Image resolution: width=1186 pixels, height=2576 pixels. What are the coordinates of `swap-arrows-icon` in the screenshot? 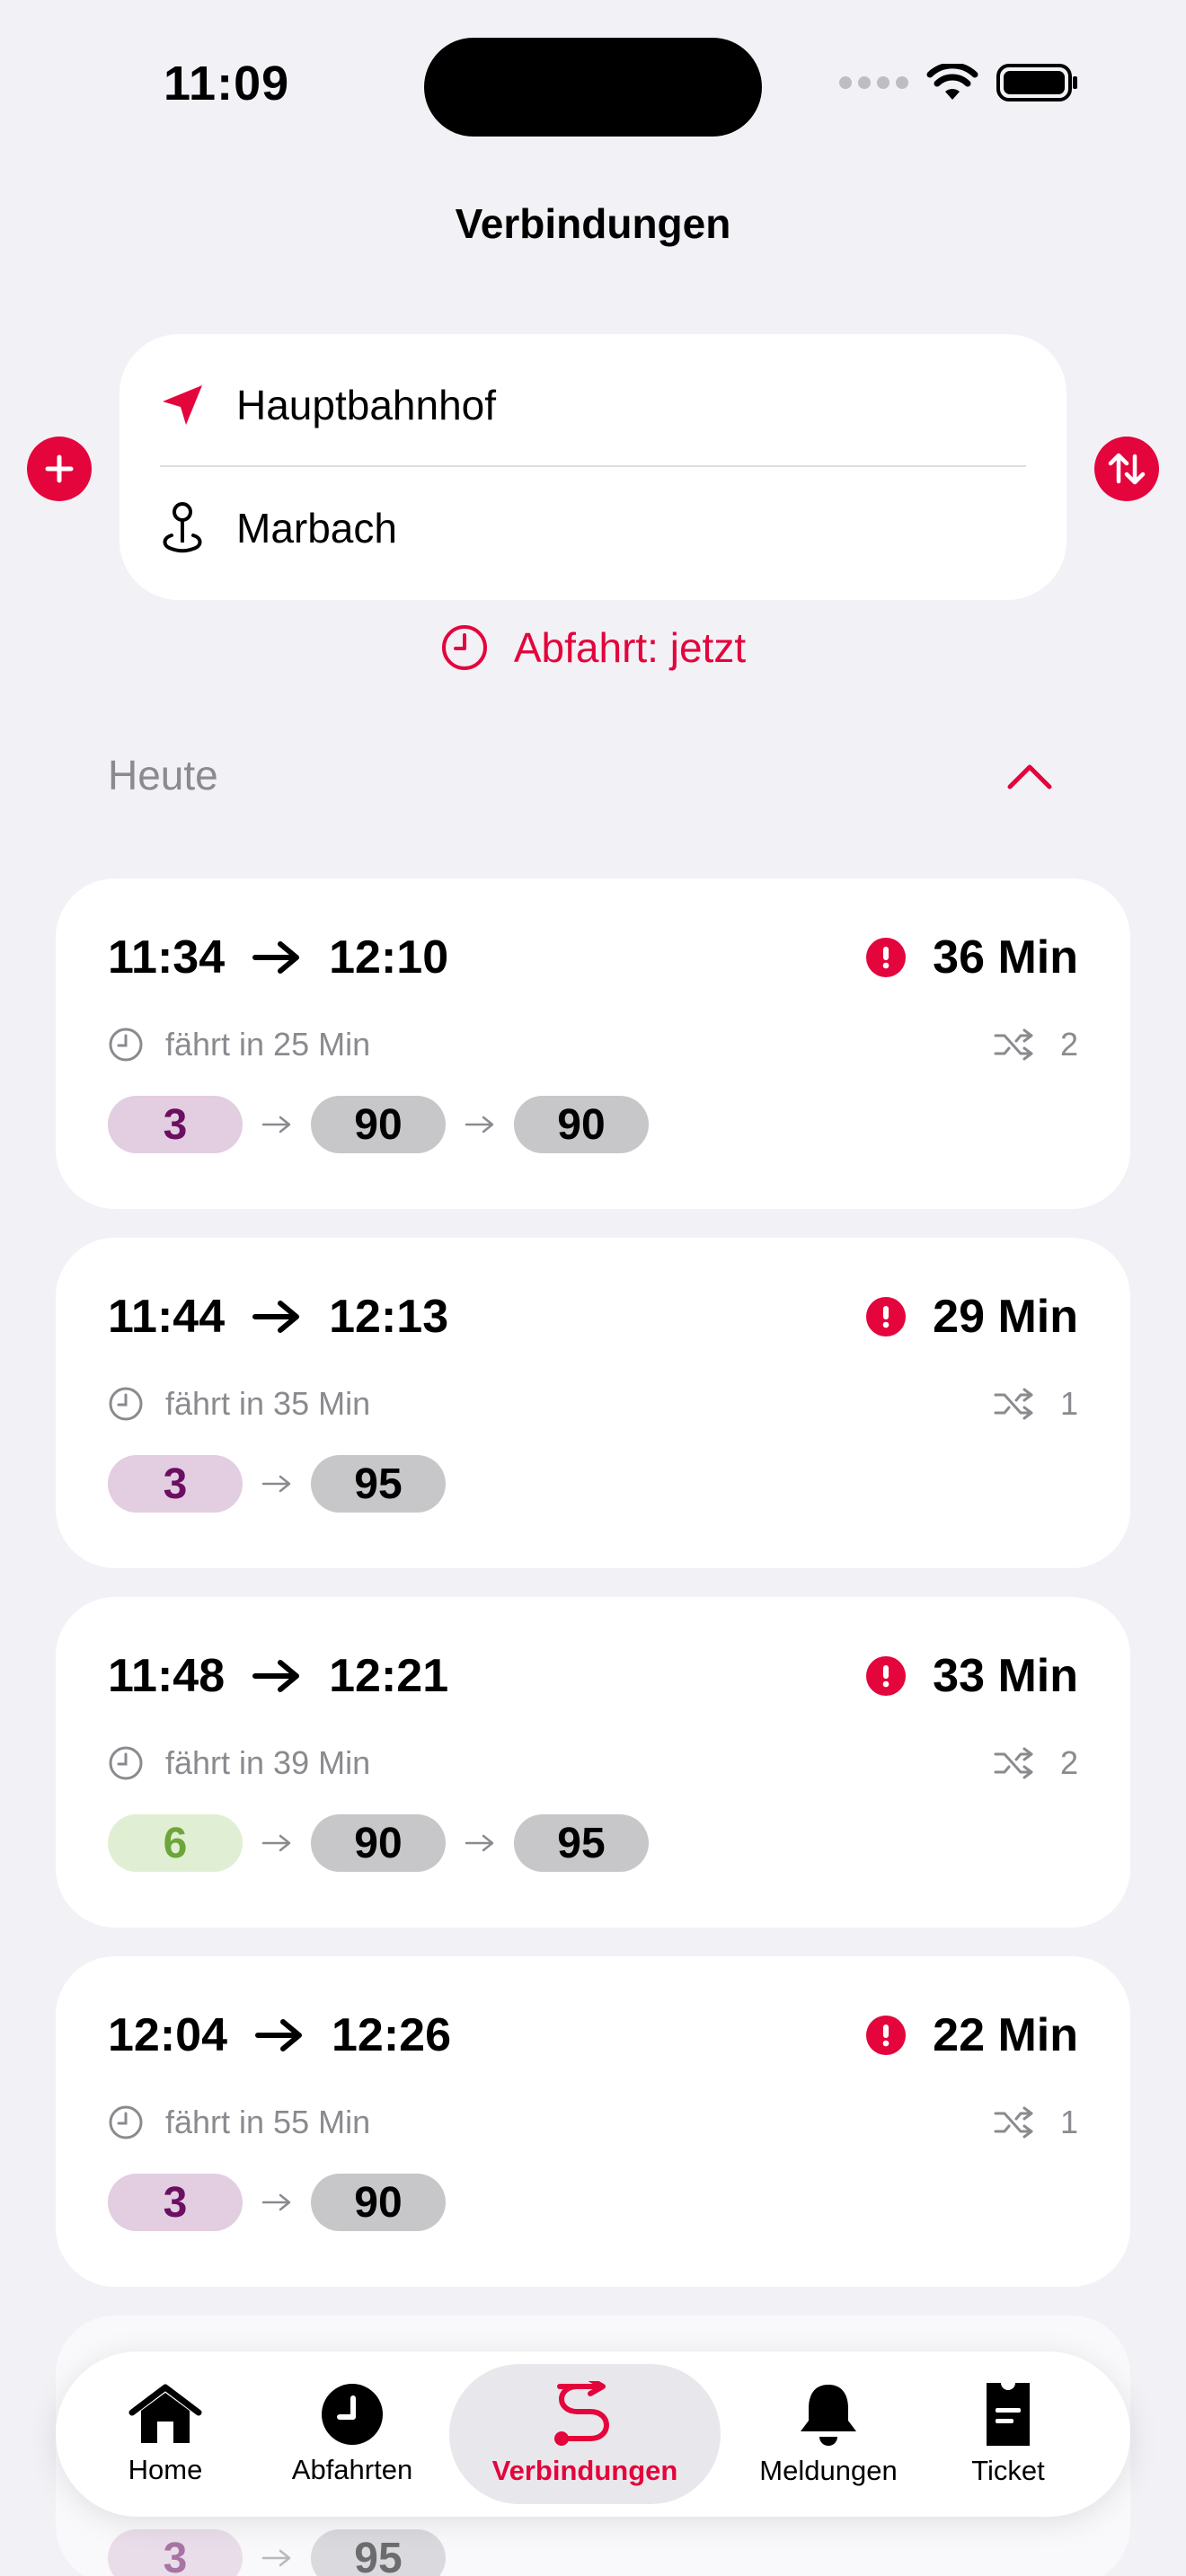 It's located at (1127, 469).